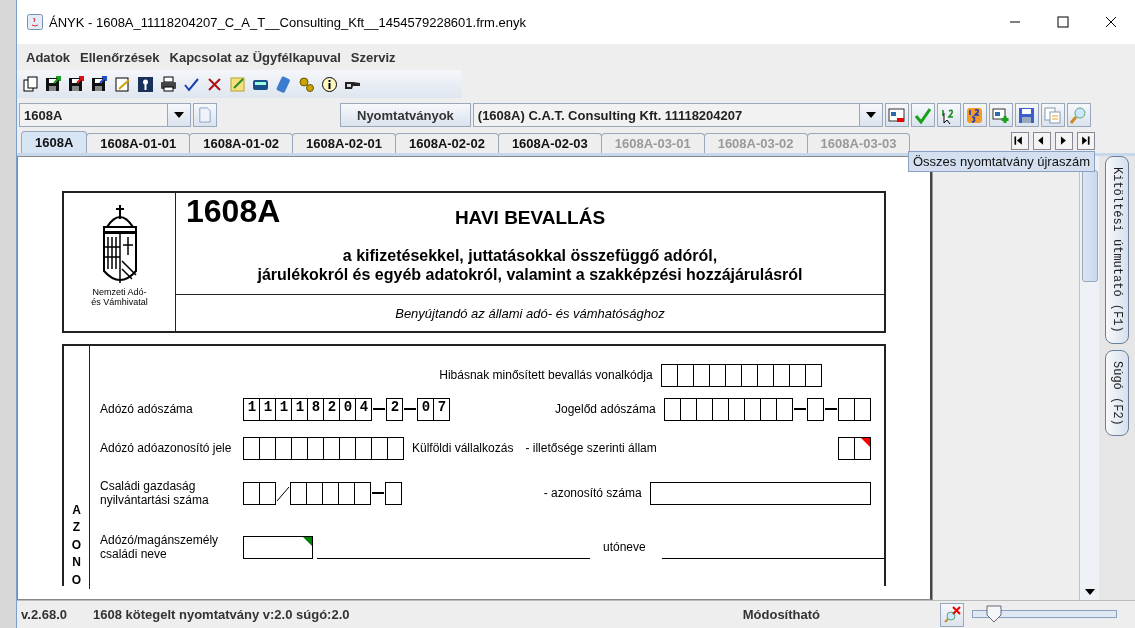 The width and height of the screenshot is (1135, 628). What do you see at coordinates (394, 409) in the screenshot?
I see `digit-field: 2` at bounding box center [394, 409].